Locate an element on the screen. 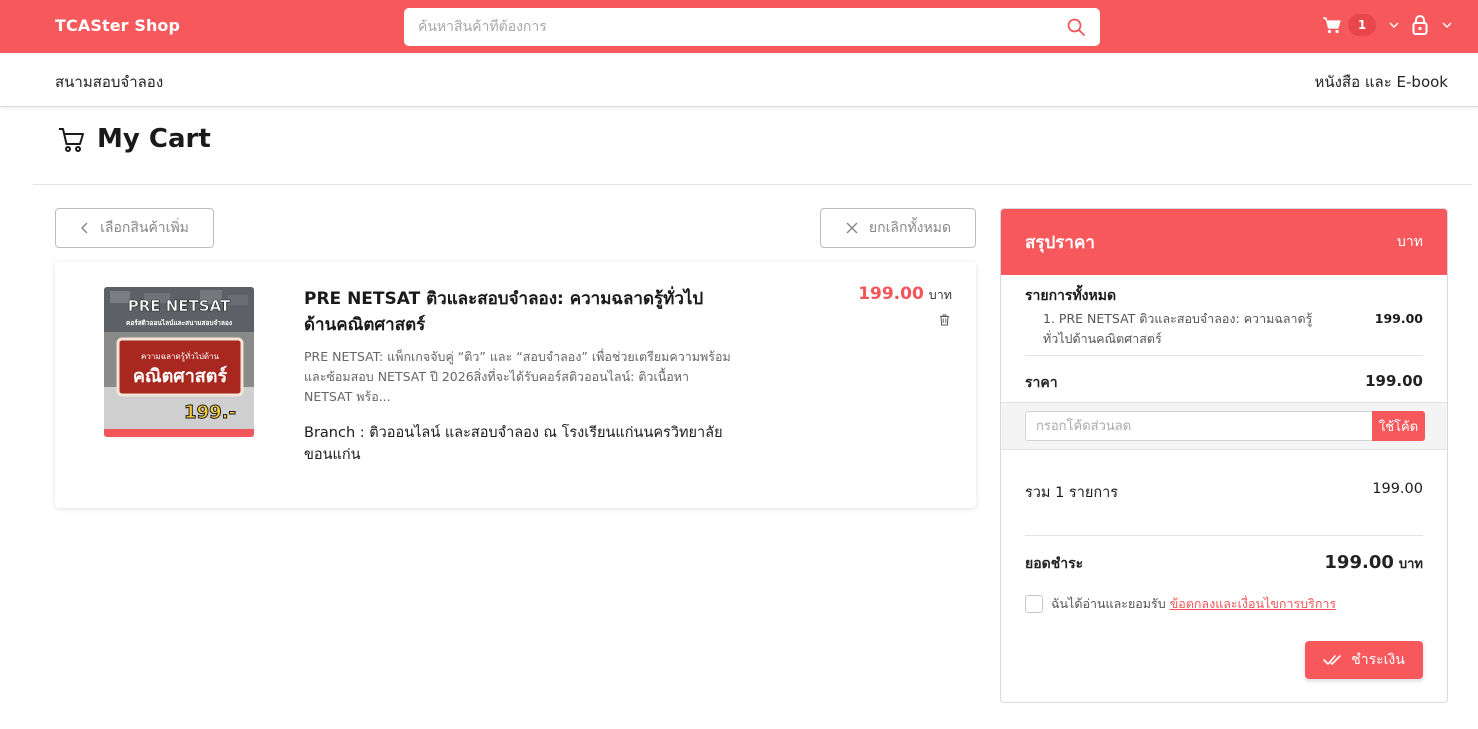 The image size is (1478, 729). cart-count-badge: 1 is located at coordinates (1362, 25).